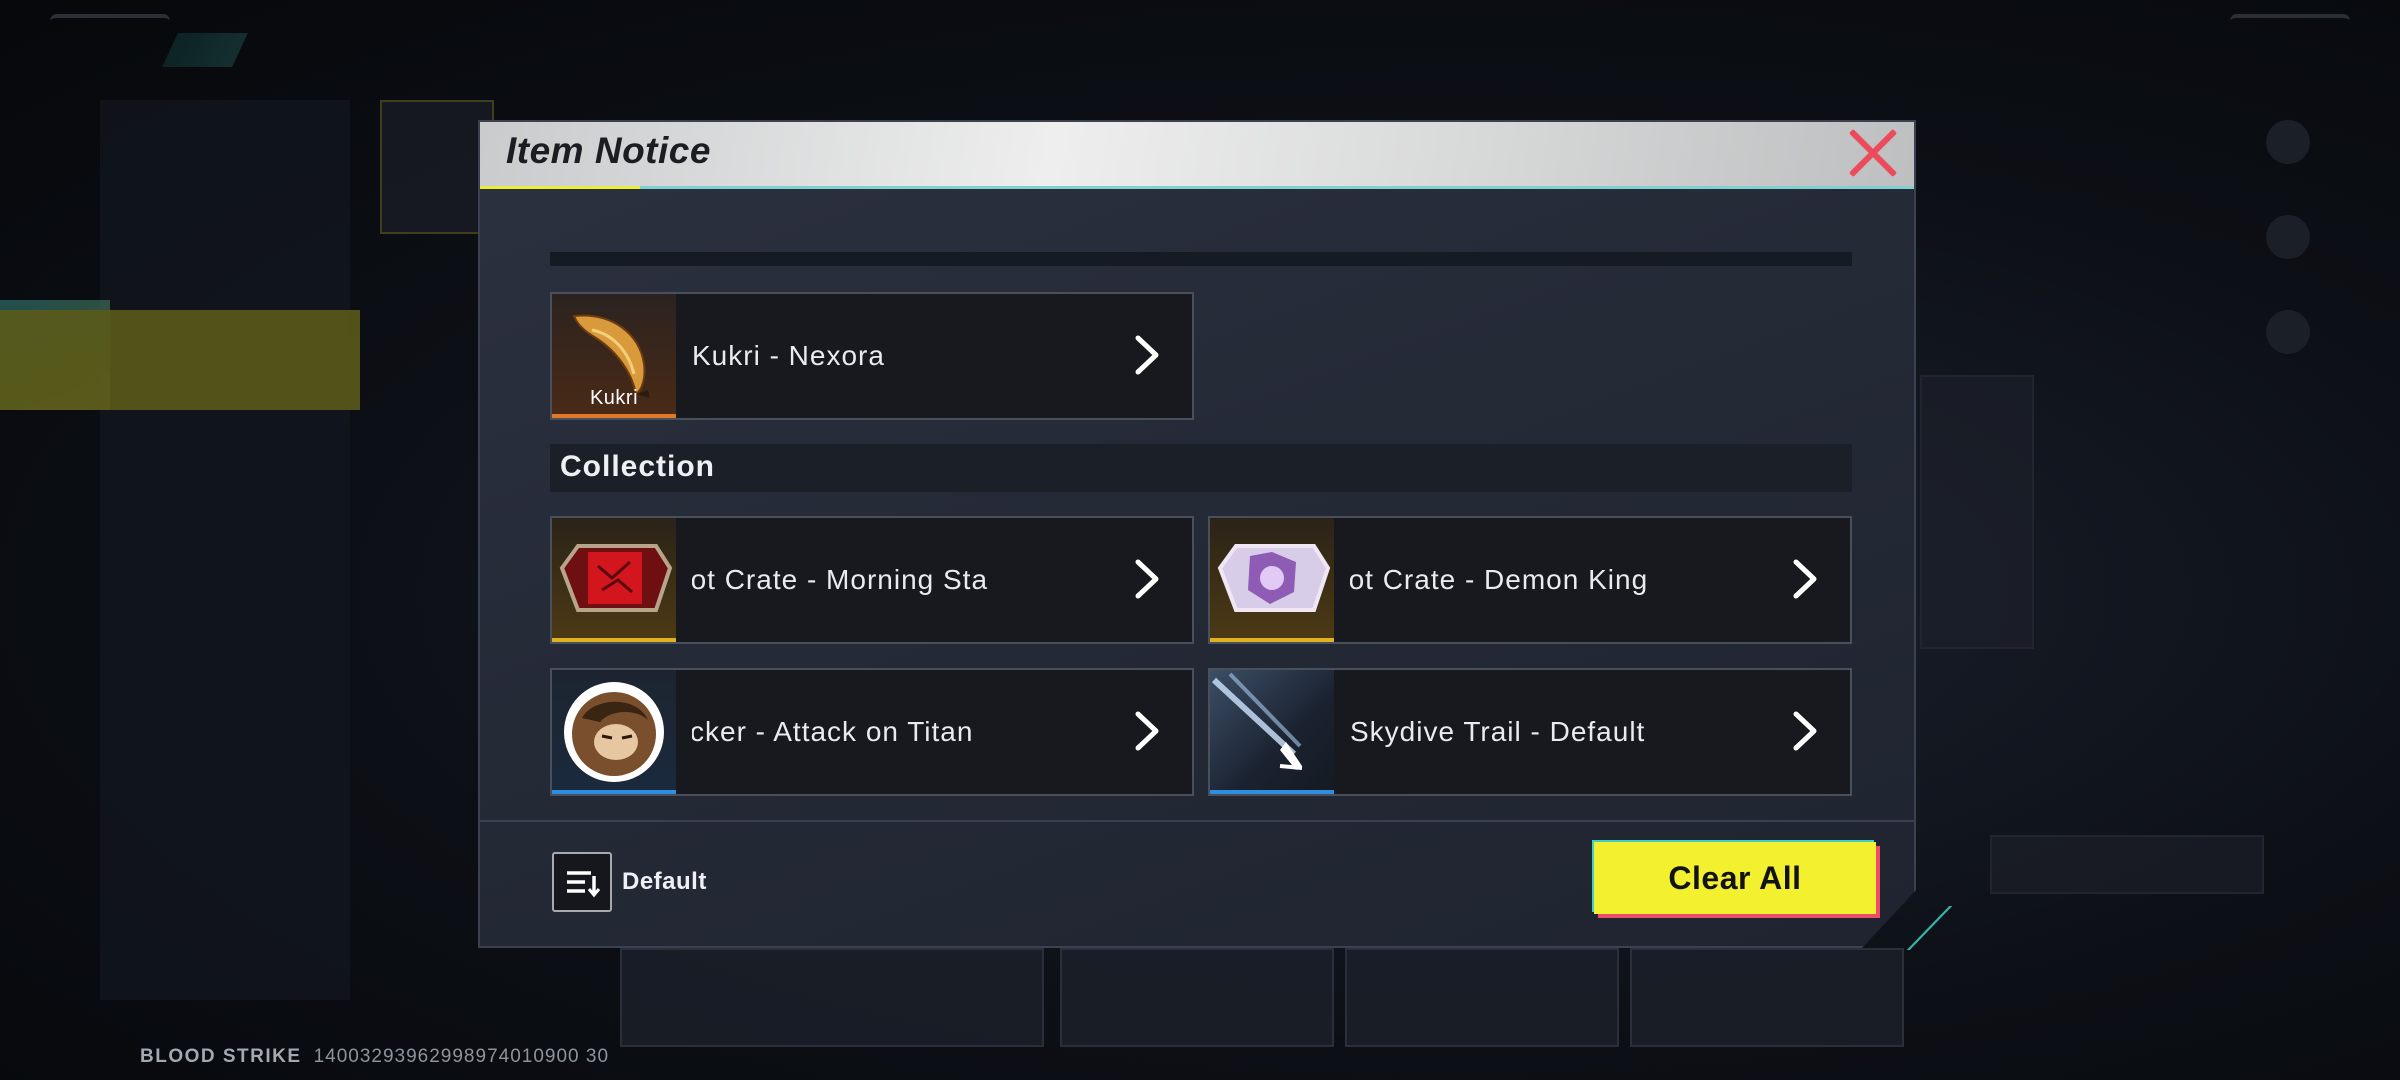  Describe the element at coordinates (396, 50) in the screenshot. I see `background-topbar` at that location.